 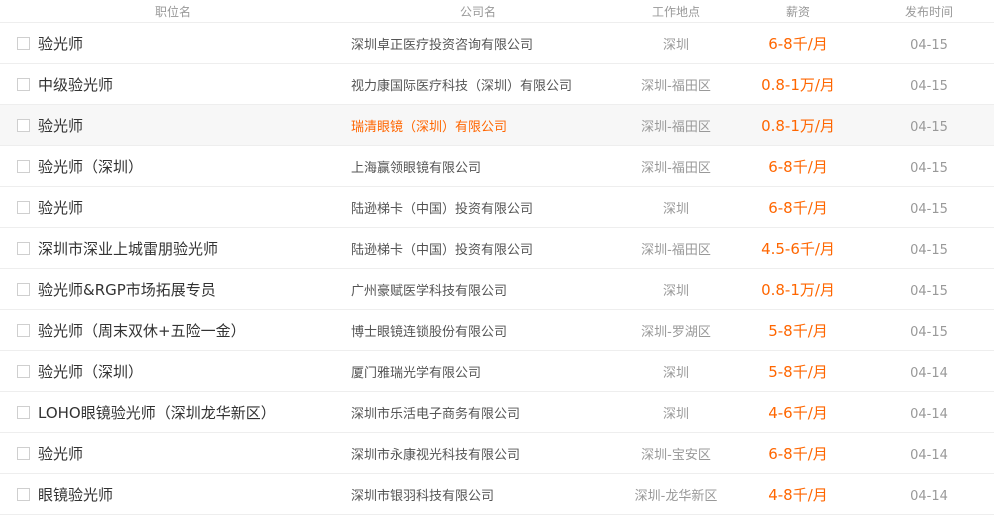 What do you see at coordinates (798, 248) in the screenshot?
I see `job-salary: 4.5-6千/月` at bounding box center [798, 248].